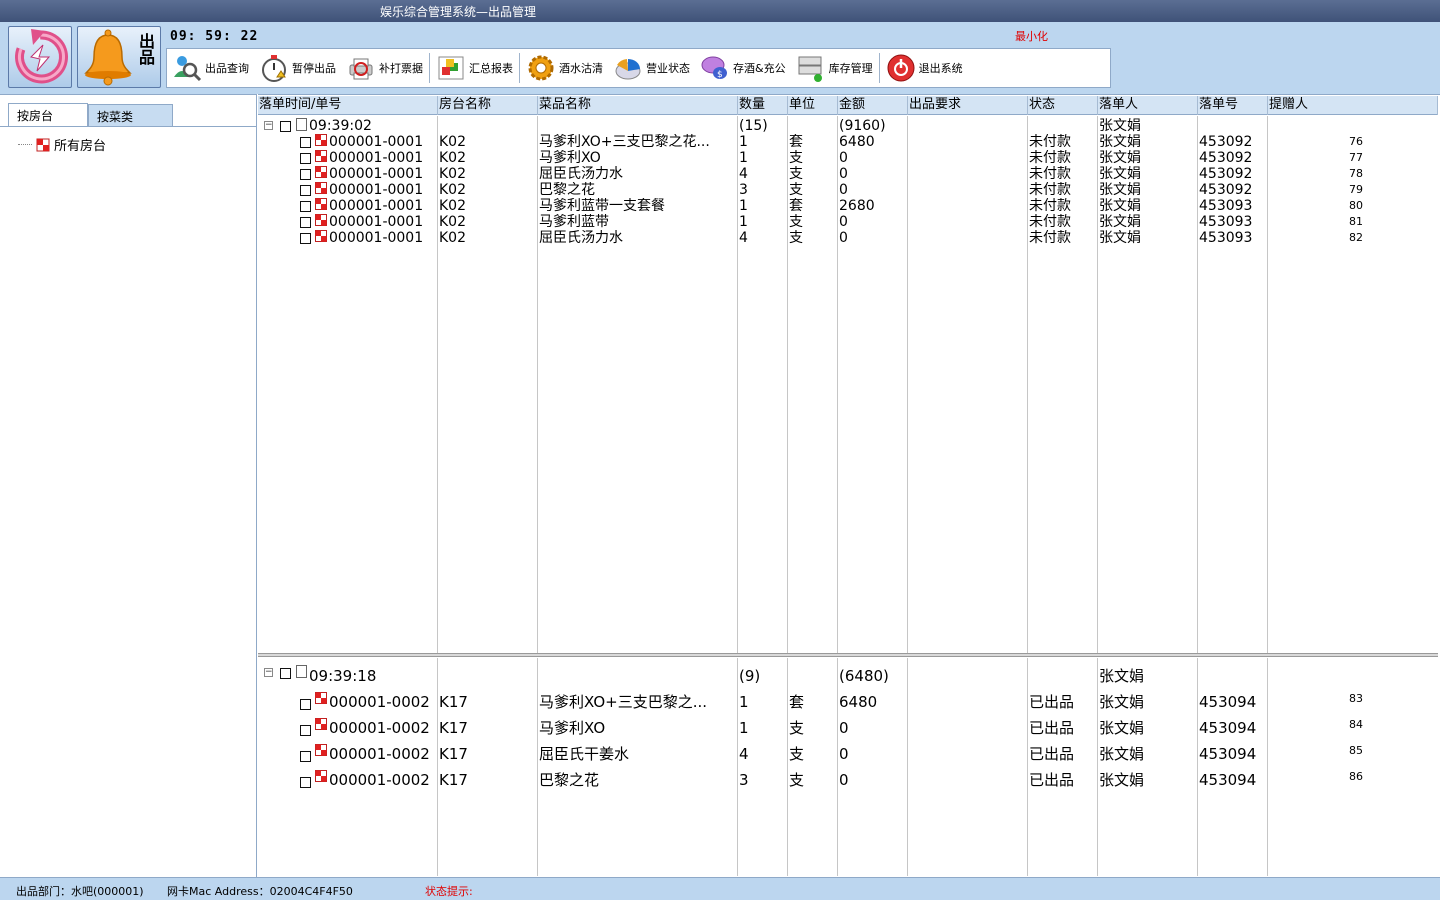 Image resolution: width=1440 pixels, height=900 pixels. I want to click on bell-button: 出品, so click(119, 57).